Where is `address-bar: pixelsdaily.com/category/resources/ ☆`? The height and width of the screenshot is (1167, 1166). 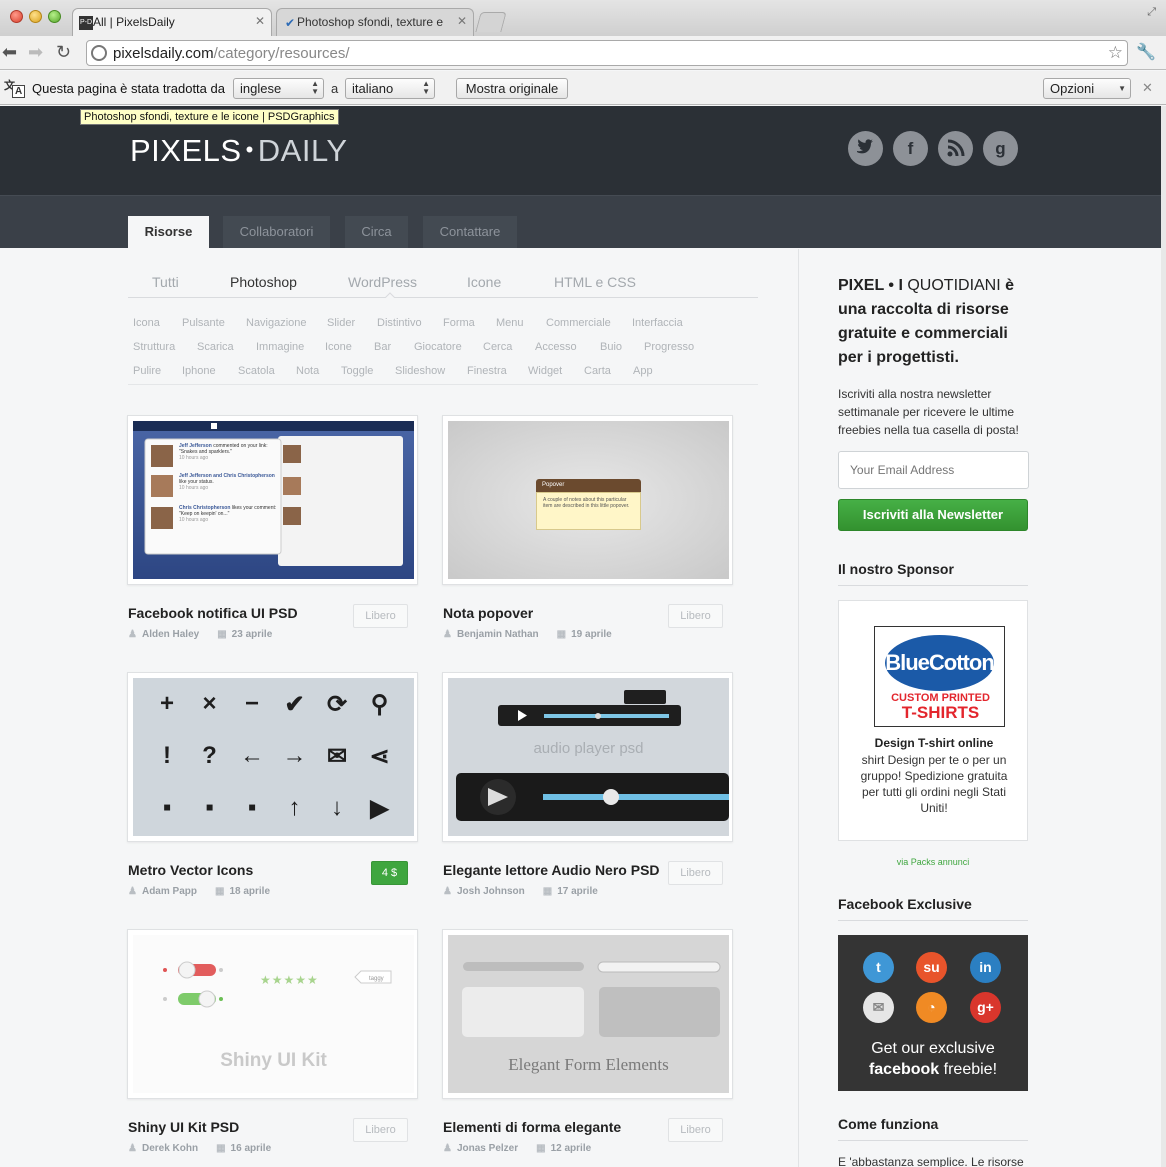 address-bar: pixelsdaily.com/category/resources/ ☆ is located at coordinates (607, 53).